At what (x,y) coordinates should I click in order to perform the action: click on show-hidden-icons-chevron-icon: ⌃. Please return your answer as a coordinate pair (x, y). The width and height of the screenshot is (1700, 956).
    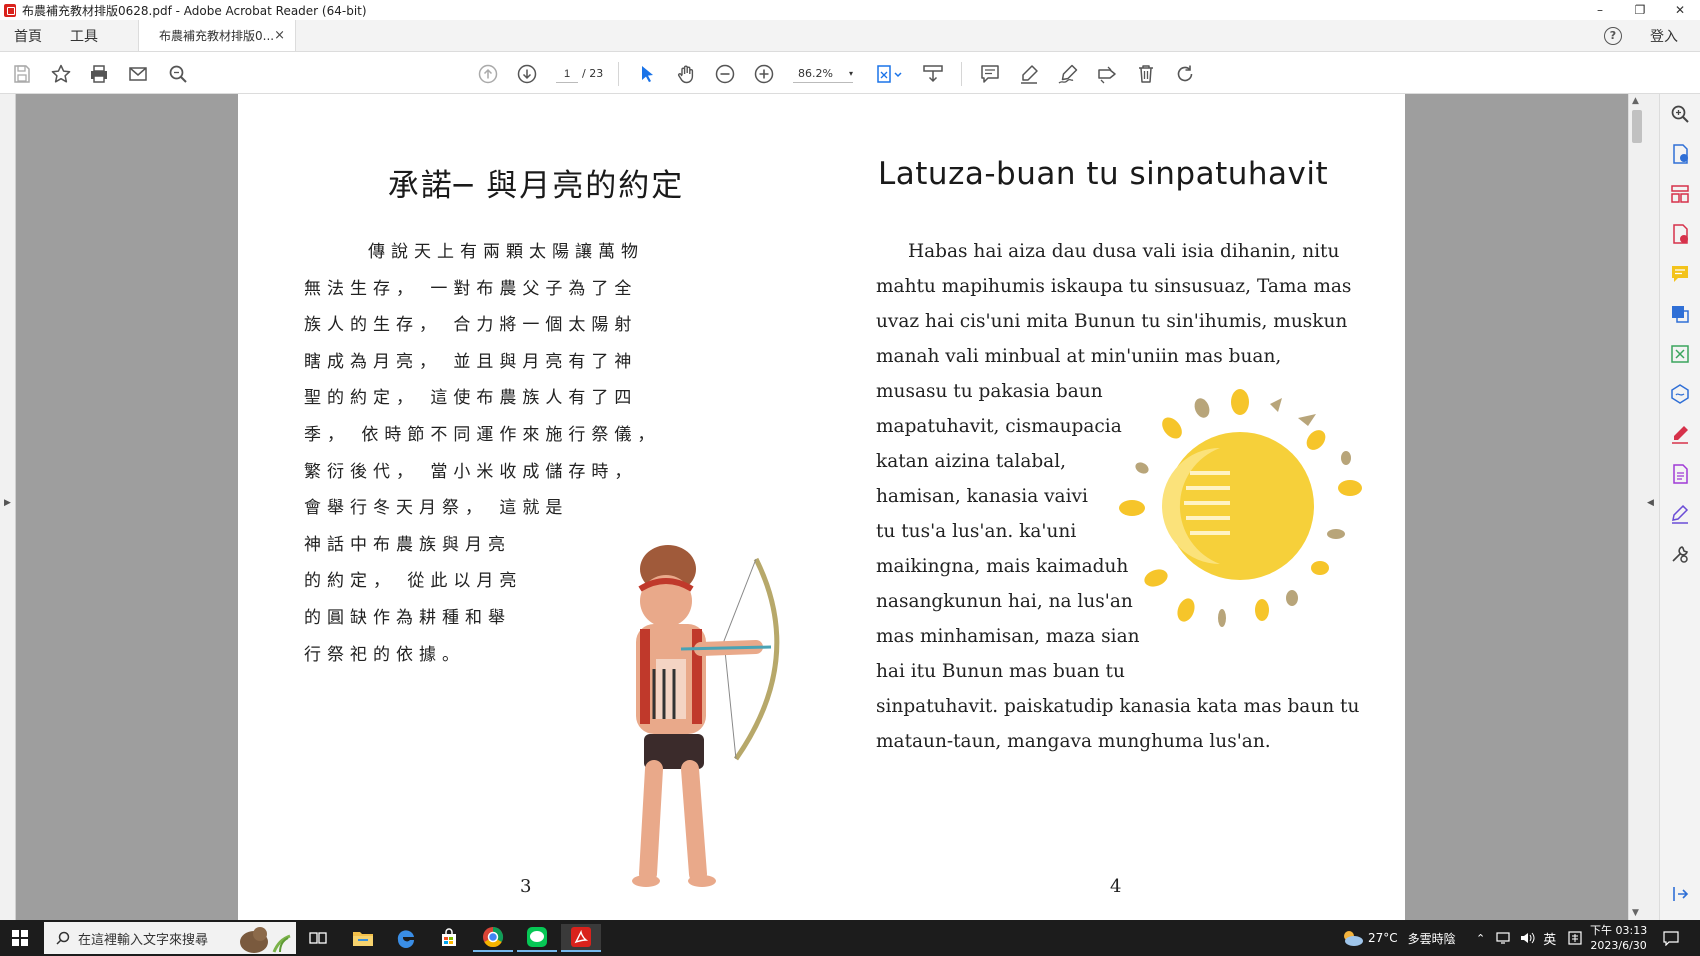
    Looking at the image, I should click on (1480, 938).